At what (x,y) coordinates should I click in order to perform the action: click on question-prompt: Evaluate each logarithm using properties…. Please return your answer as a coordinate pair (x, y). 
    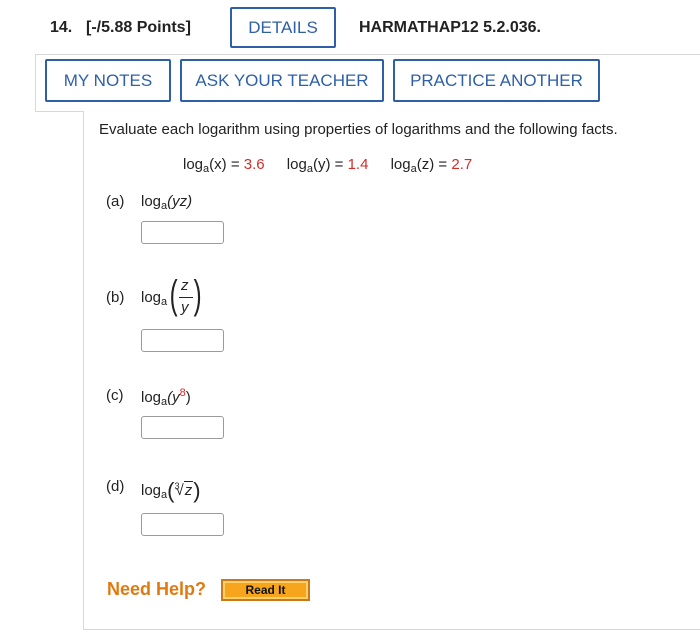
    Looking at the image, I should click on (358, 129).